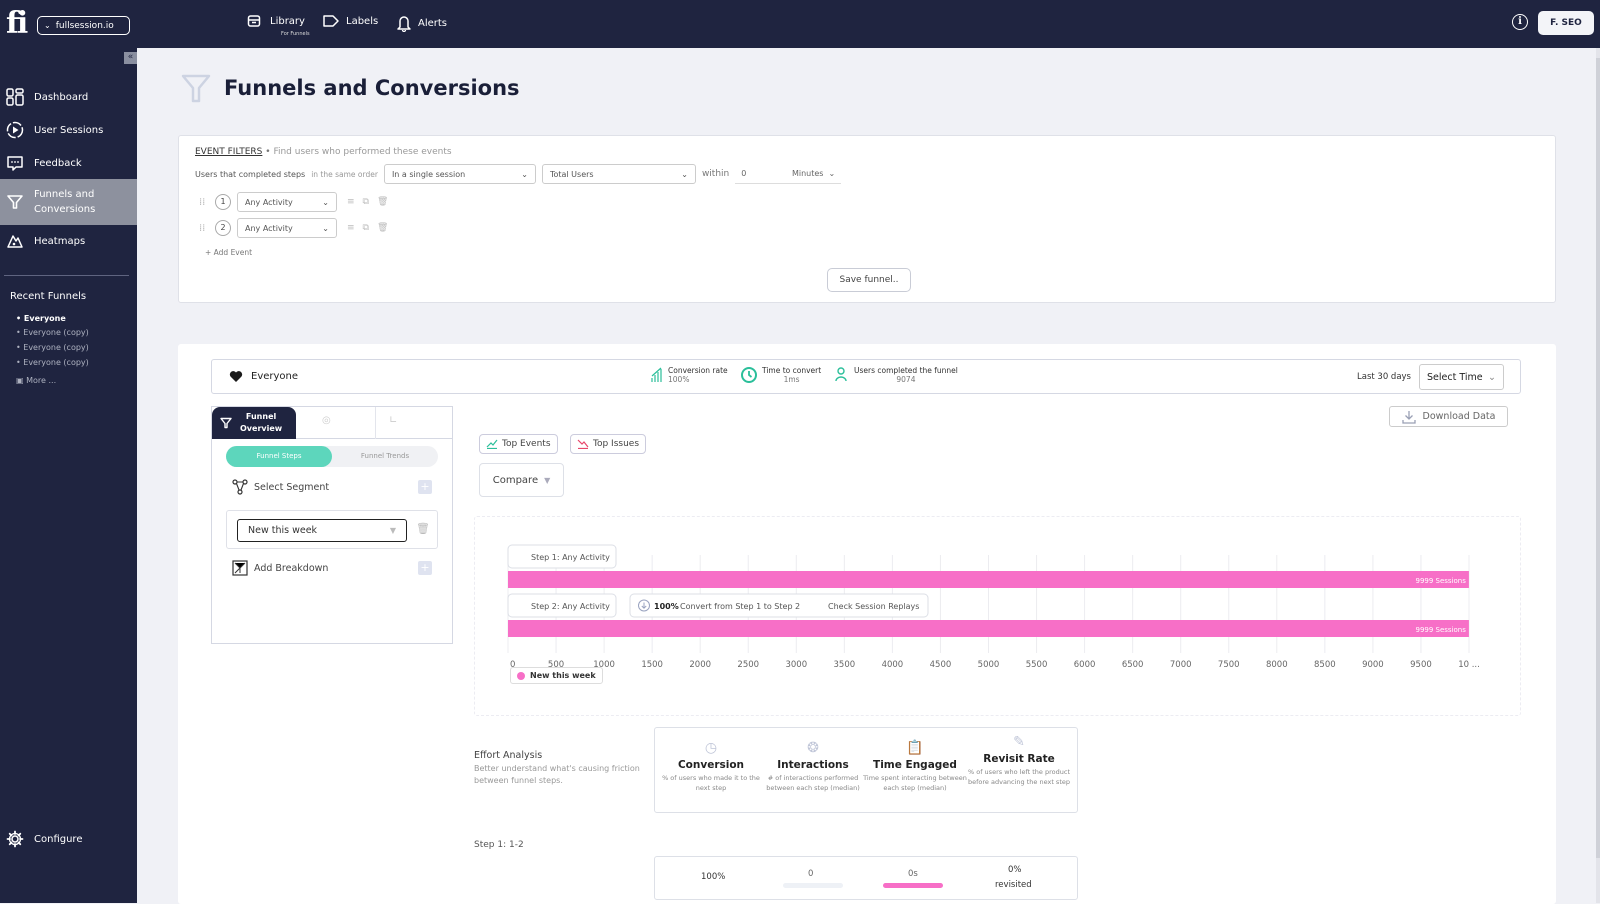  Describe the element at coordinates (393, 420) in the screenshot. I see `tree-icon: ∟` at that location.